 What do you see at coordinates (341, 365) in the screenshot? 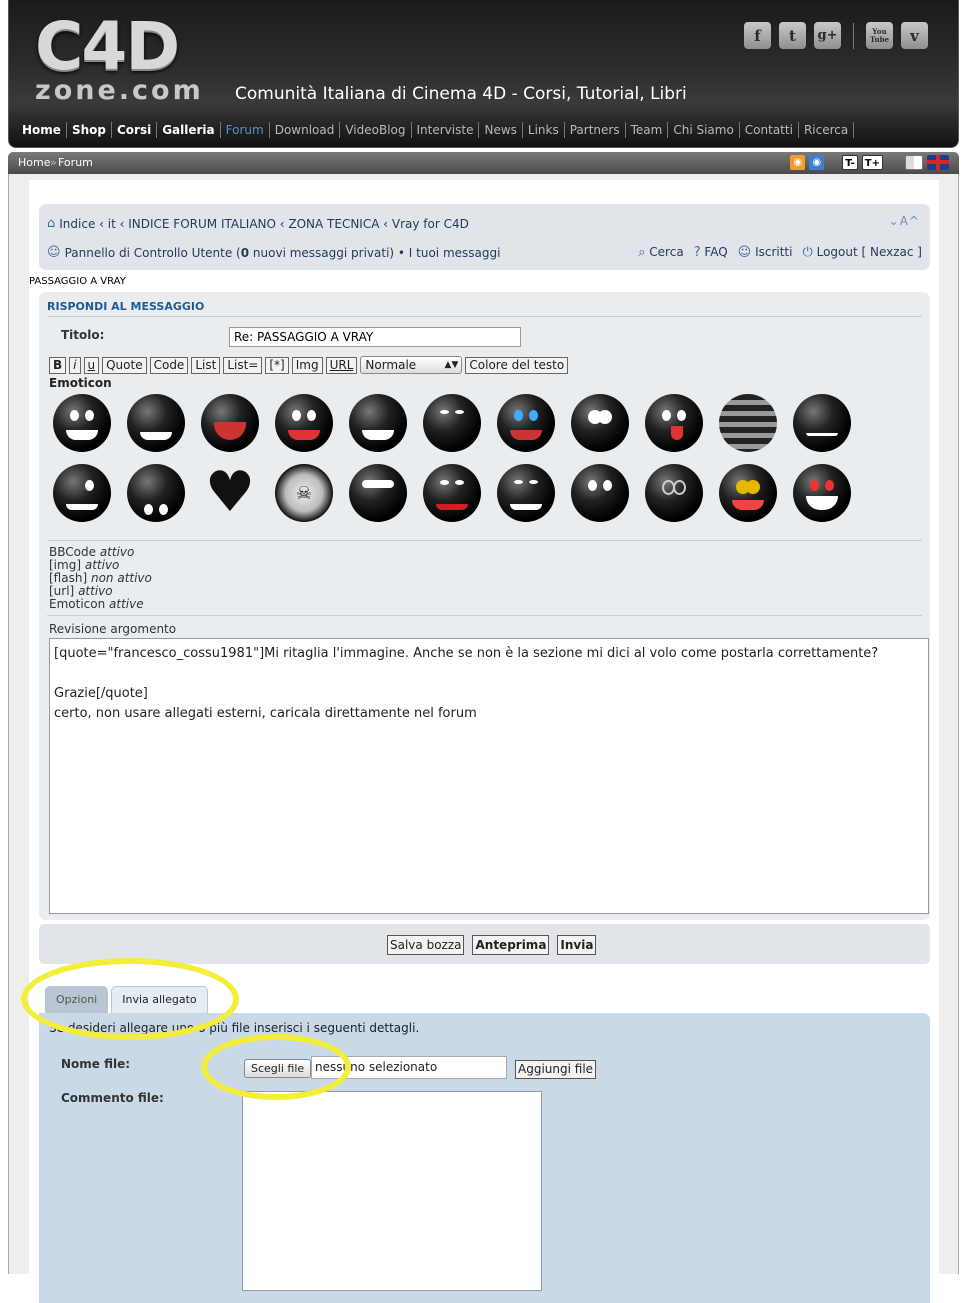
I see `url-button: URL` at bounding box center [341, 365].